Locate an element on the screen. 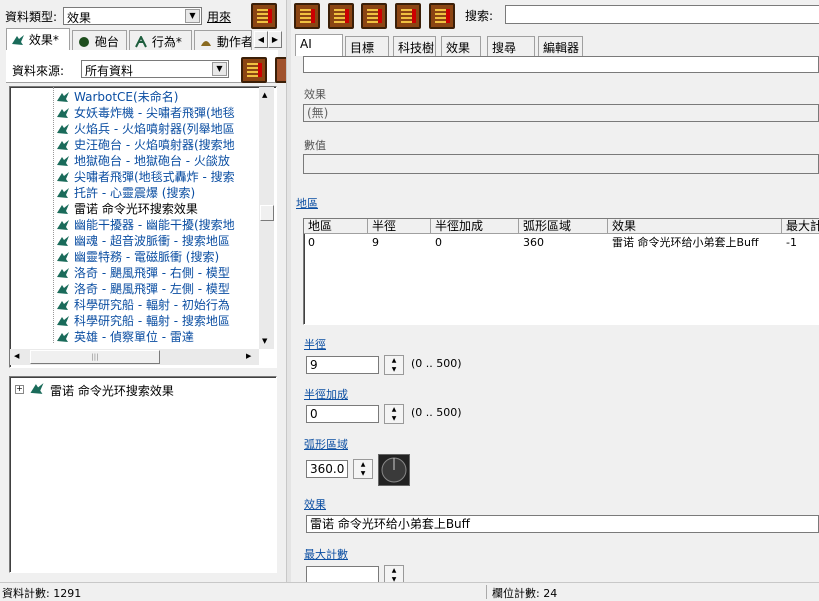 The image size is (819, 601). tree-item: 科學研究船 - 輻射 - 搜索地區 is located at coordinates (143, 321).